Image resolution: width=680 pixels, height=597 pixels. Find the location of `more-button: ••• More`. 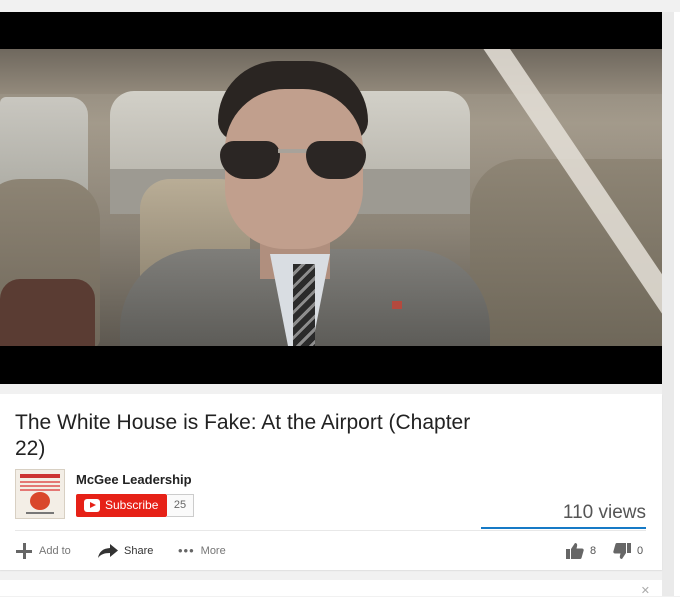

more-button: ••• More is located at coordinates (202, 551).